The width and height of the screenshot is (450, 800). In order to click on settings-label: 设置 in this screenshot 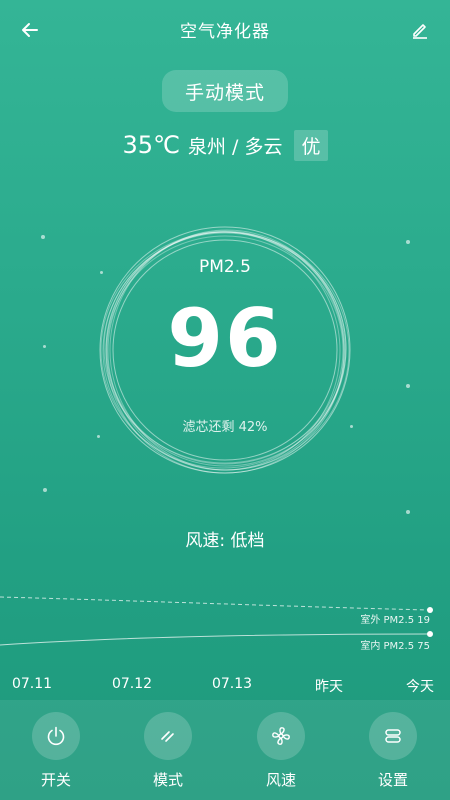, I will do `click(392, 780)`.